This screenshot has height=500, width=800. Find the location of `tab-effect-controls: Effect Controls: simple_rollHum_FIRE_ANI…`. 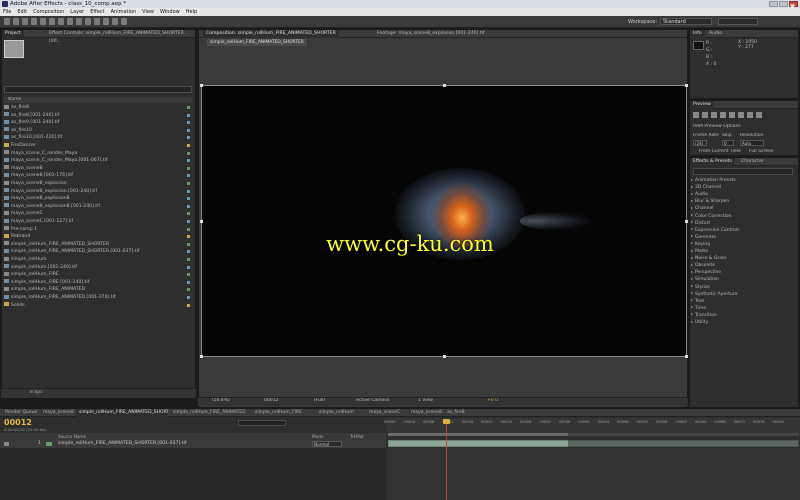

tab-effect-controls: Effect Controls: simple_rollHum_FIRE_ANI… is located at coordinates (120, 37).